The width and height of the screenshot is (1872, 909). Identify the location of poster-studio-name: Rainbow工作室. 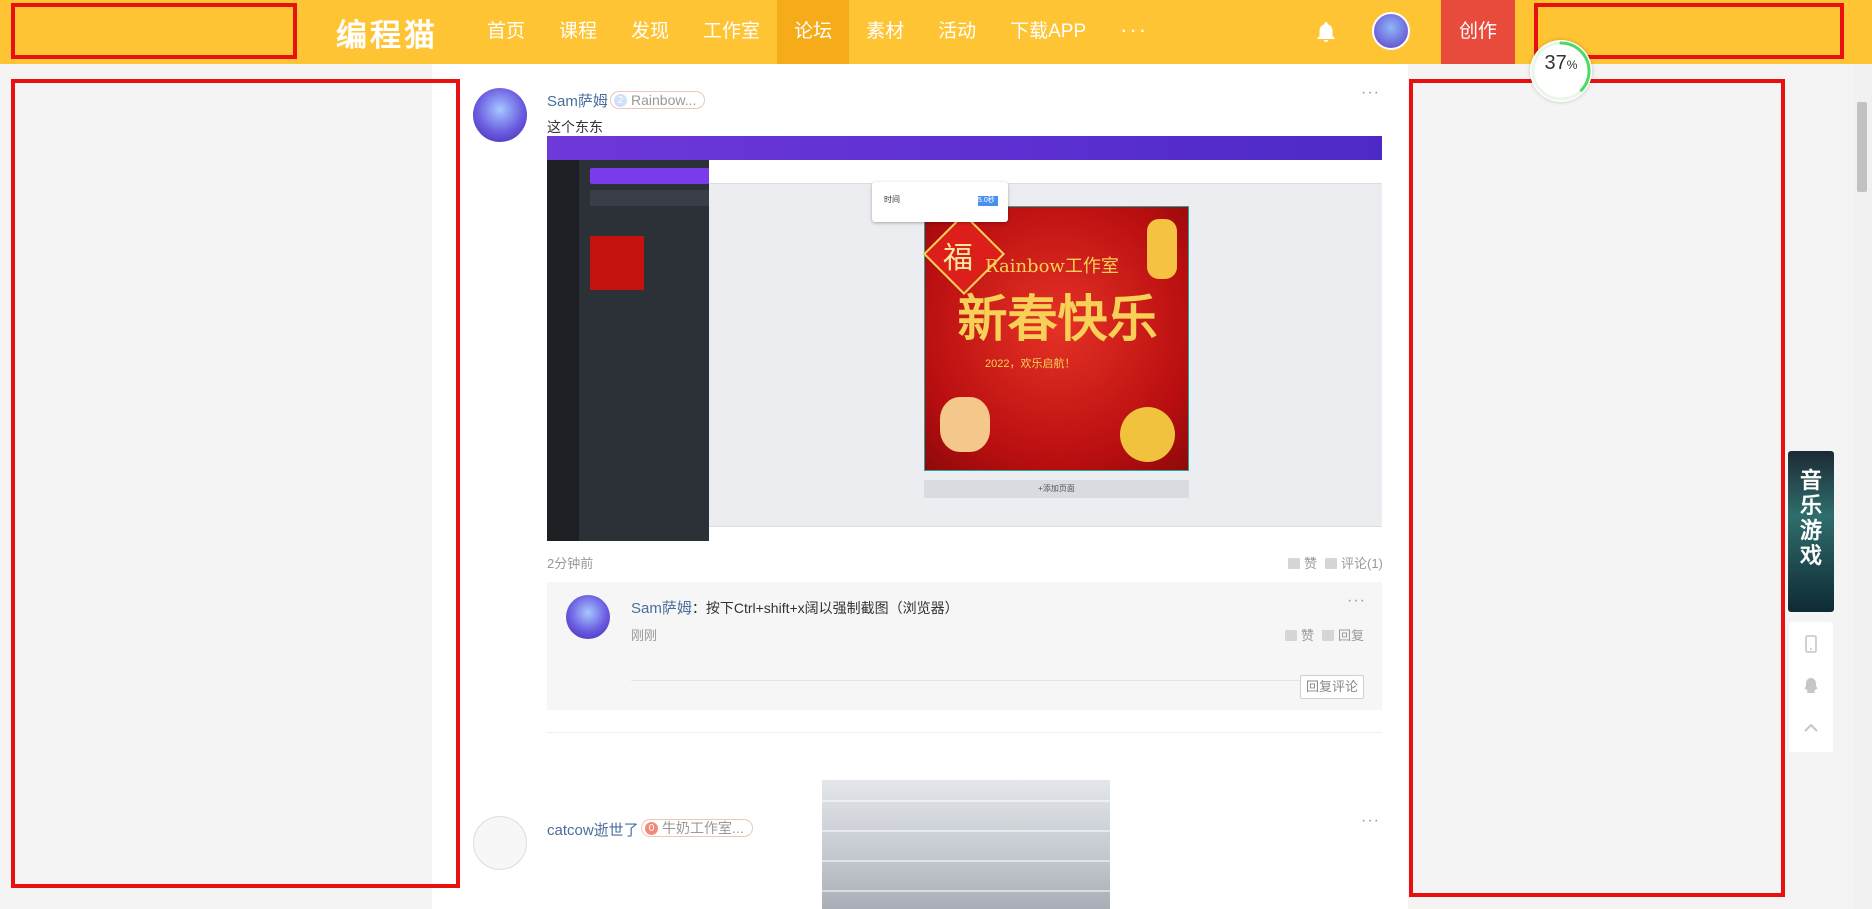
(1052, 266).